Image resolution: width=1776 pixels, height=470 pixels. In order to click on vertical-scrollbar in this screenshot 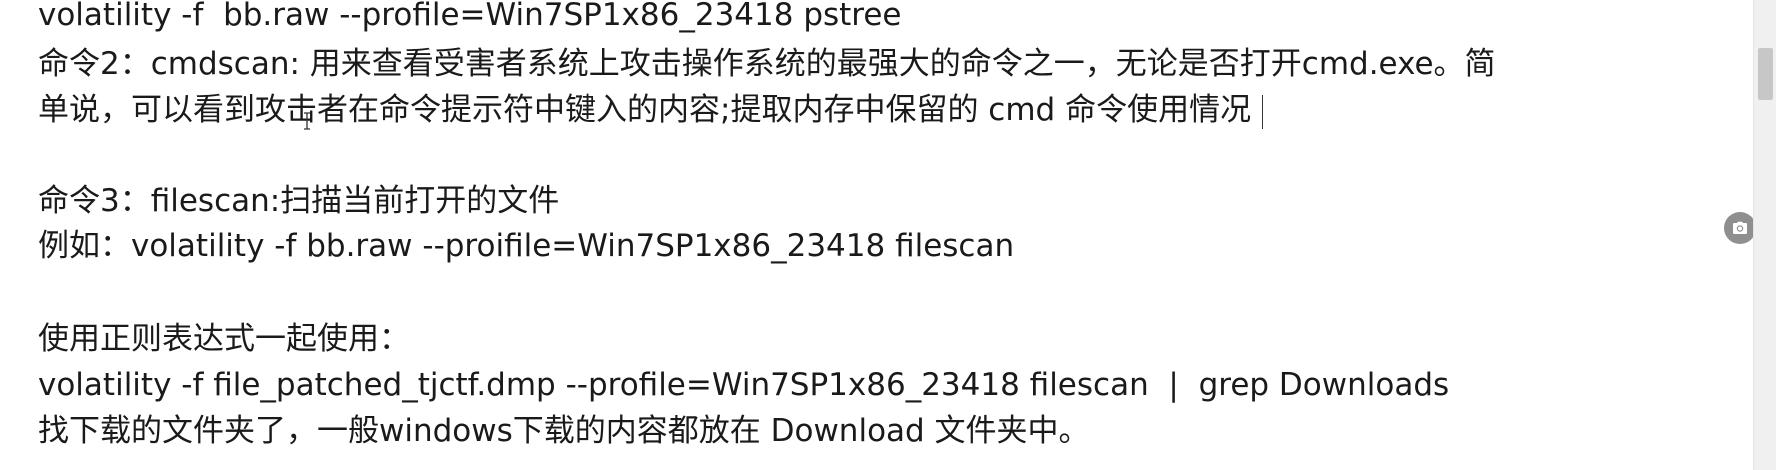, I will do `click(1764, 235)`.